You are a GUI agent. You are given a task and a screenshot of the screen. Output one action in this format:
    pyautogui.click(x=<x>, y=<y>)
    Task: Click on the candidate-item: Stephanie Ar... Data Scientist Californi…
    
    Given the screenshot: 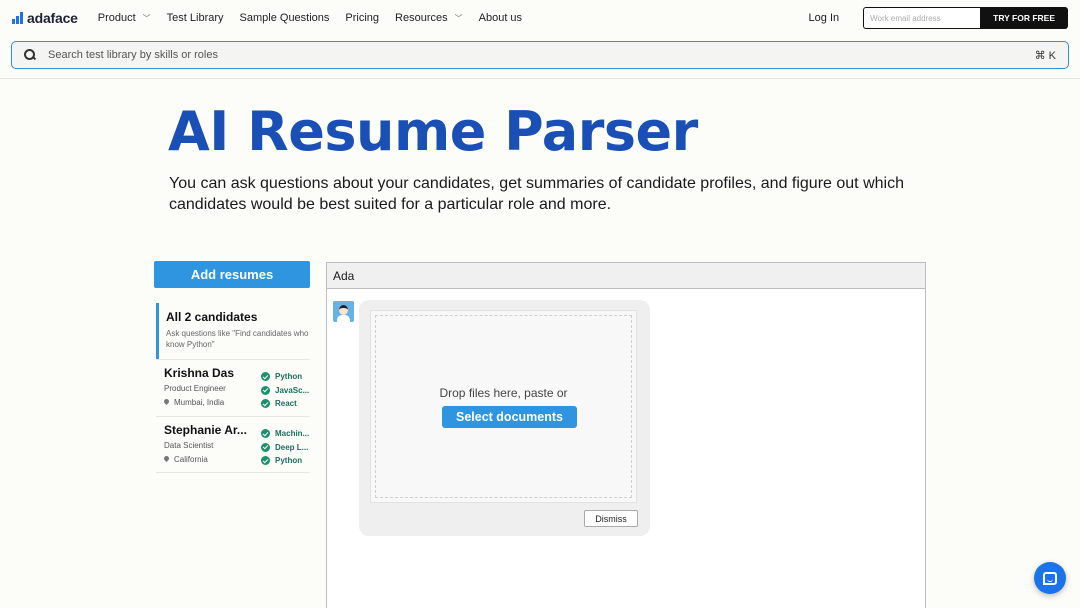 What is the action you would take?
    pyautogui.click(x=233, y=444)
    